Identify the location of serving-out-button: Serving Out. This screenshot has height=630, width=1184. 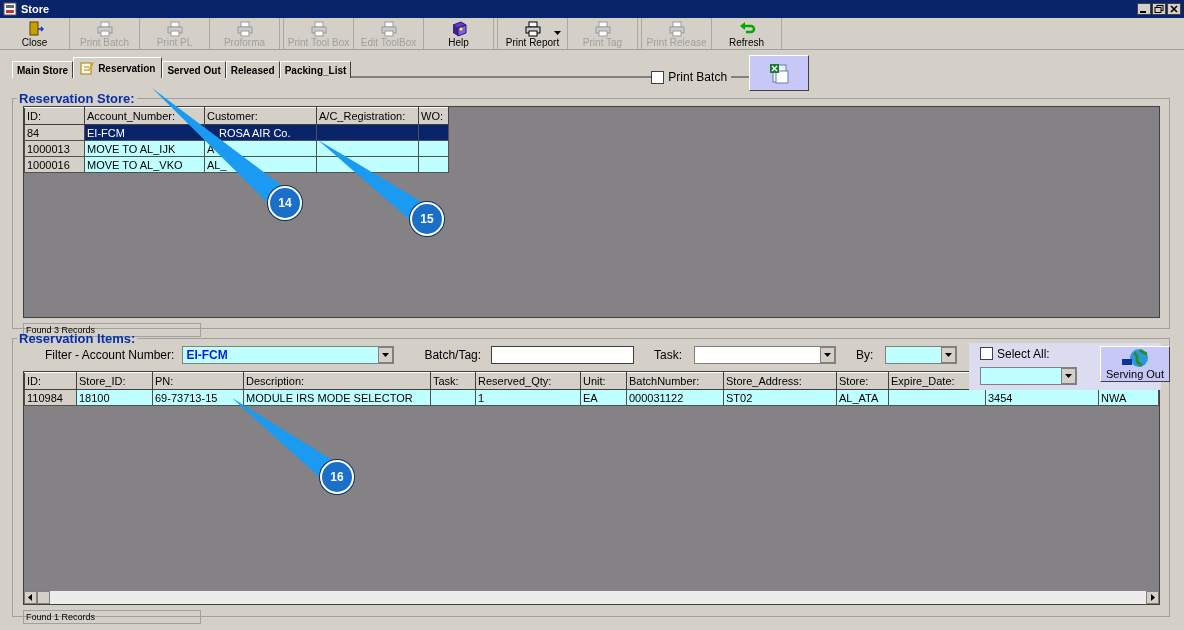
(1135, 364).